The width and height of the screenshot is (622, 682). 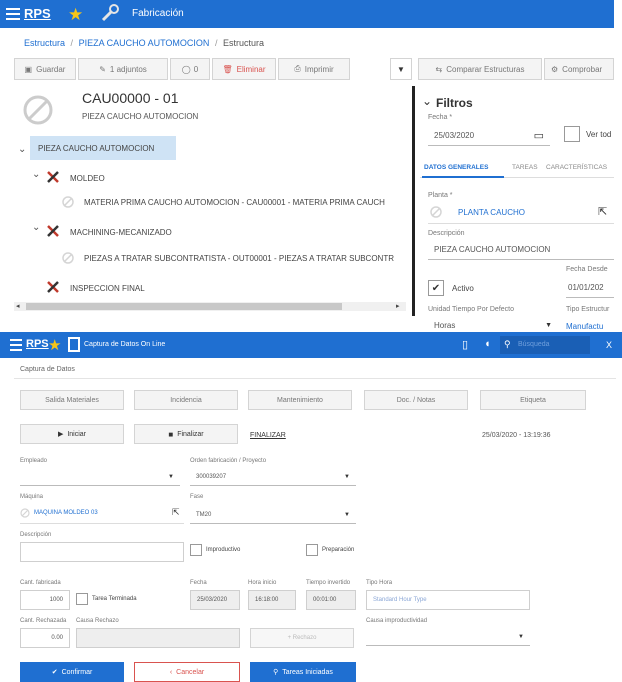 I want to click on fecha-input: 25/03/2020, so click(x=215, y=600).